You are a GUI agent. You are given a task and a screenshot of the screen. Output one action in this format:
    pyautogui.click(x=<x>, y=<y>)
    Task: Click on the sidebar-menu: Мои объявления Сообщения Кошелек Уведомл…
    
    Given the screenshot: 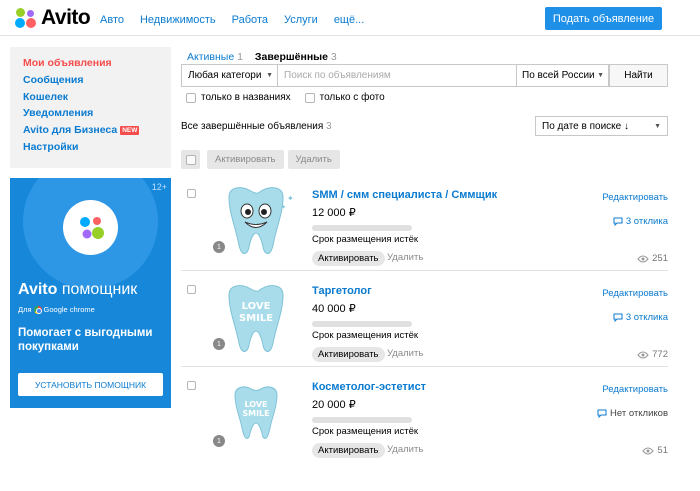 What is the action you would take?
    pyautogui.click(x=90, y=107)
    